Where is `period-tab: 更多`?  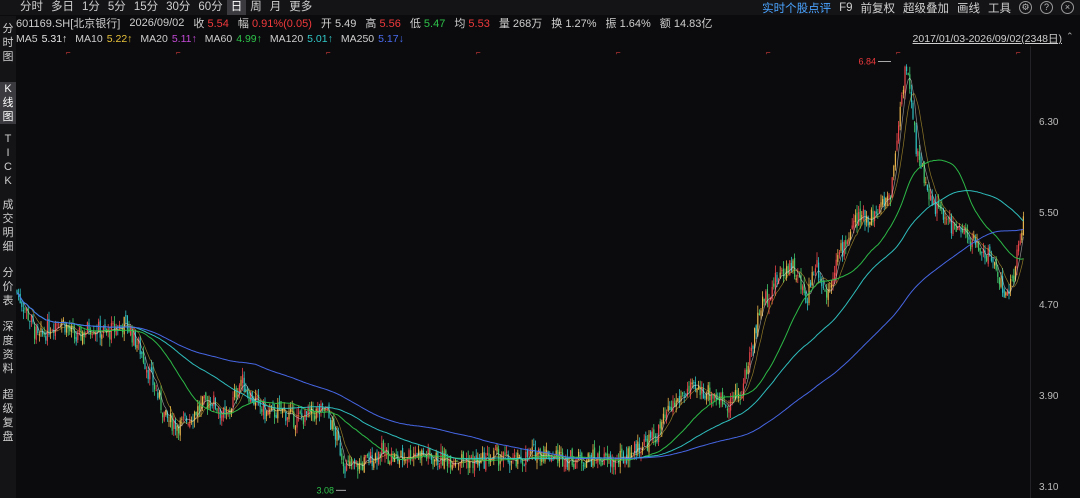
period-tab: 更多 is located at coordinates (300, 7).